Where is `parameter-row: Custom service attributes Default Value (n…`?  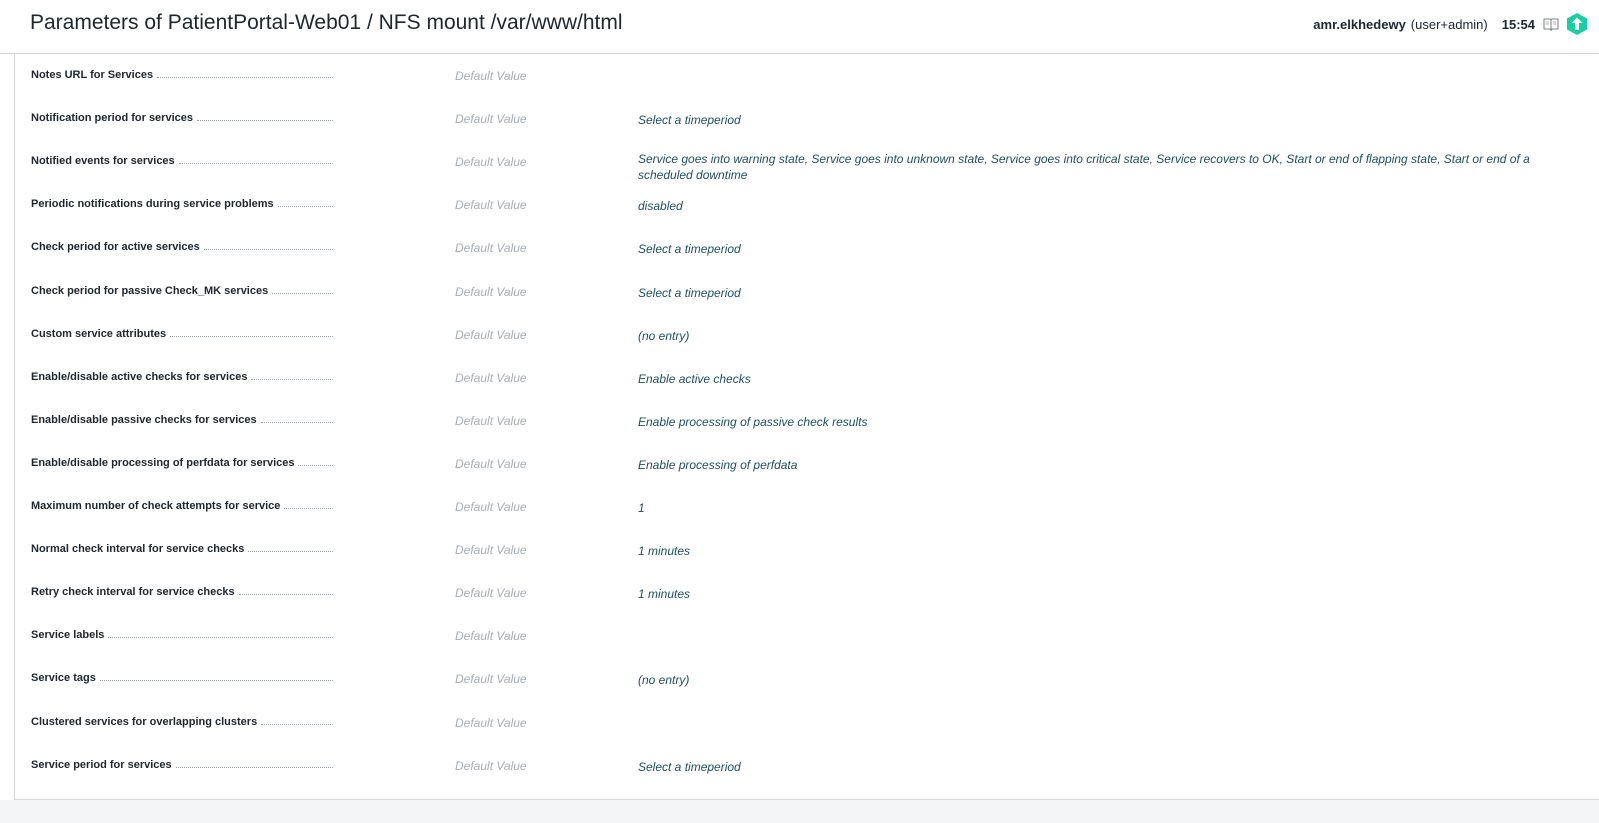 parameter-row: Custom service attributes Default Value (n… is located at coordinates (805, 346).